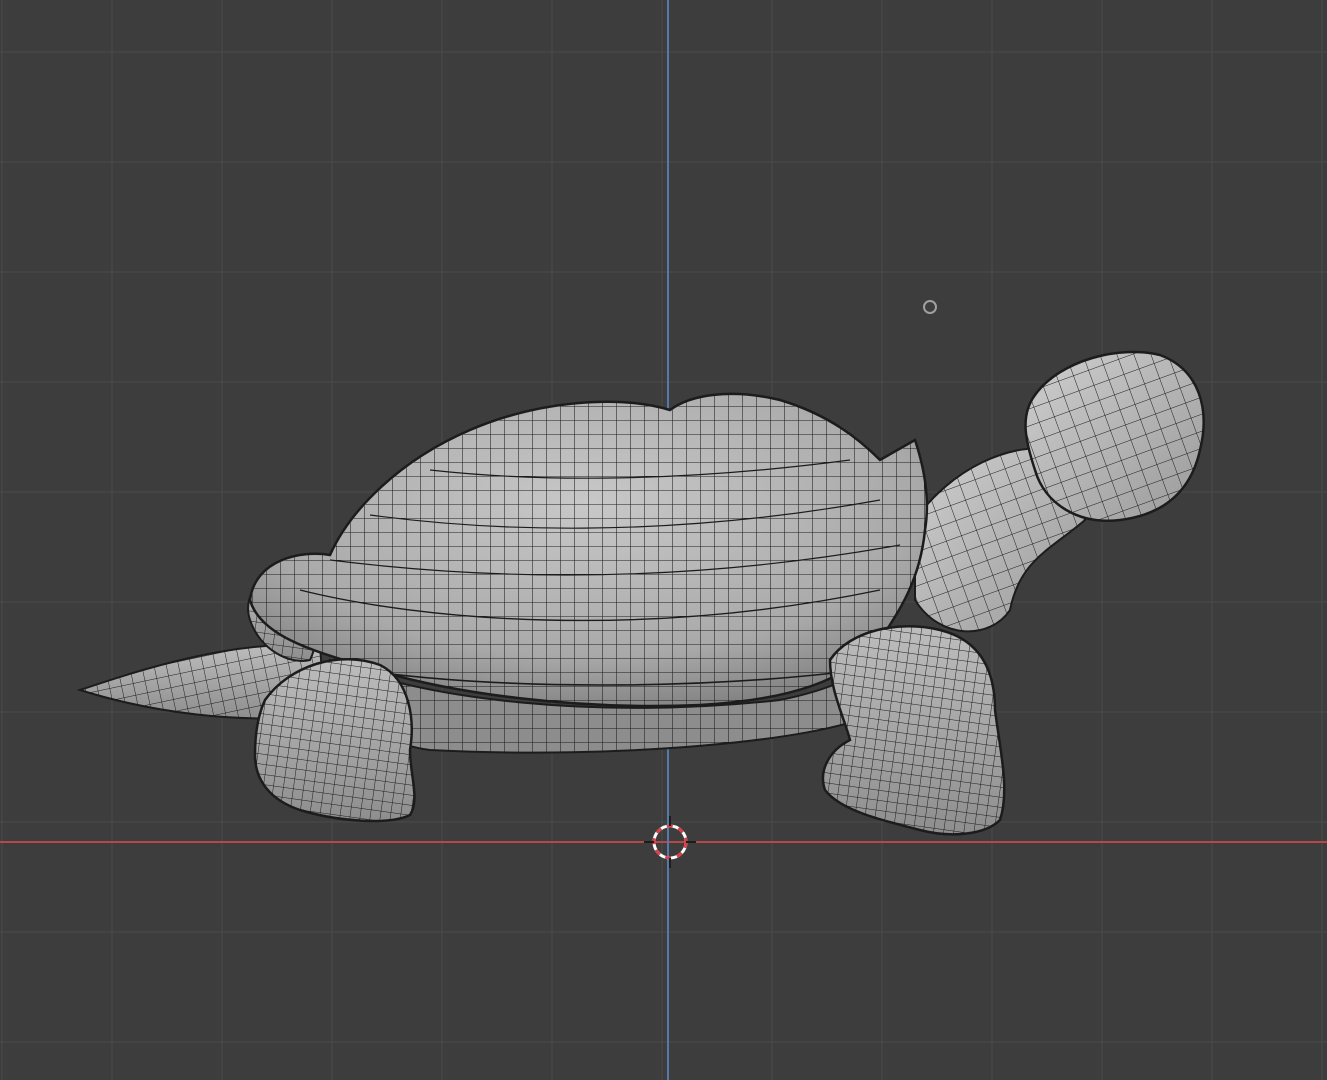 The image size is (1327, 1080). Describe the element at coordinates (930, 307) in the screenshot. I see `light-icon` at that location.